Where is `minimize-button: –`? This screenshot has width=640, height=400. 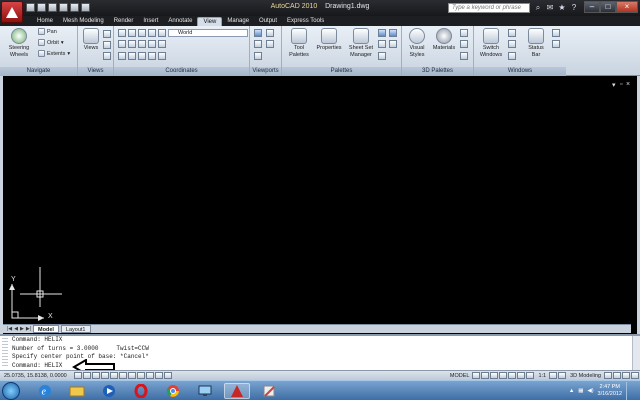
minimize-button: – is located at coordinates (592, 7).